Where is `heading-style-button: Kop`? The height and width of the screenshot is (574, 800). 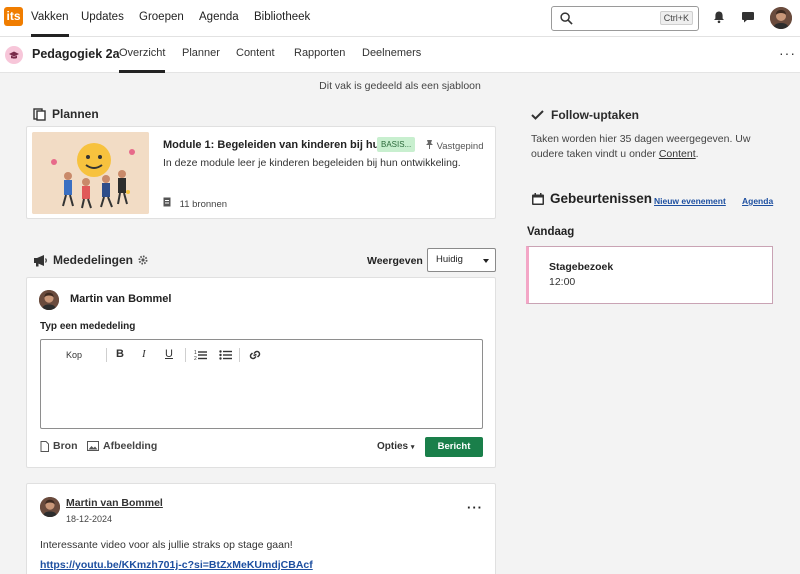 heading-style-button: Kop is located at coordinates (74, 355).